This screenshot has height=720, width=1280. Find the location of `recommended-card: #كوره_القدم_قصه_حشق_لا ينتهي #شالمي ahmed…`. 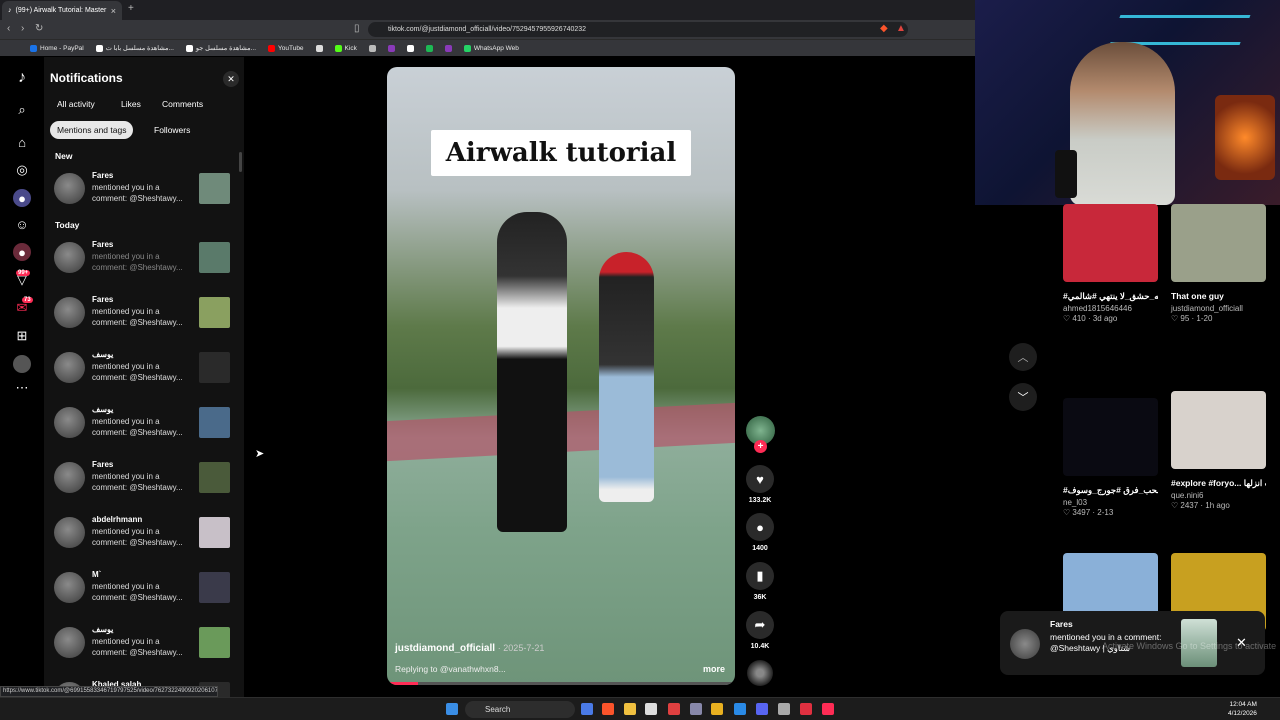

recommended-card: #كوره_القدم_قصه_حشق_لا ينتهي #شالمي ahmed… is located at coordinates (1110, 263).